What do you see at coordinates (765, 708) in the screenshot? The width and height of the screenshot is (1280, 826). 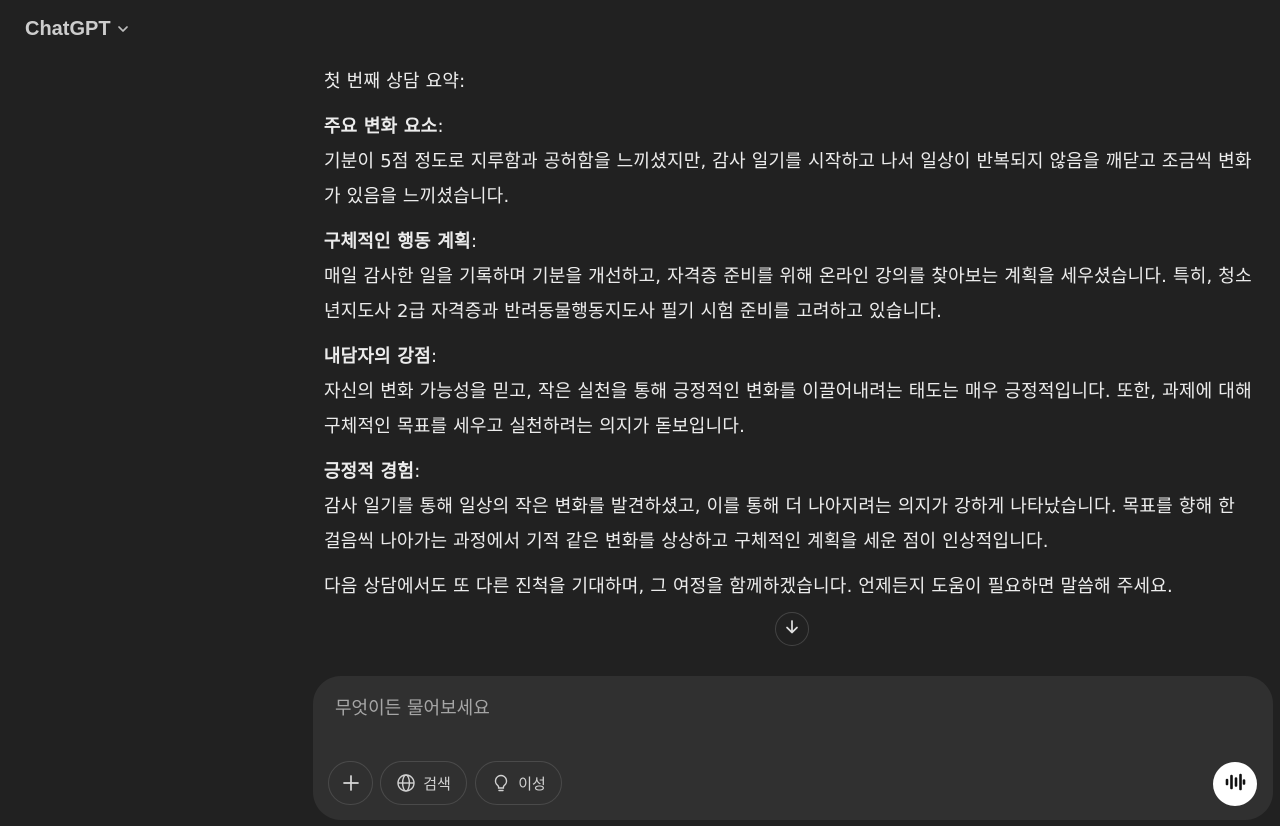 I see `message-input` at bounding box center [765, 708].